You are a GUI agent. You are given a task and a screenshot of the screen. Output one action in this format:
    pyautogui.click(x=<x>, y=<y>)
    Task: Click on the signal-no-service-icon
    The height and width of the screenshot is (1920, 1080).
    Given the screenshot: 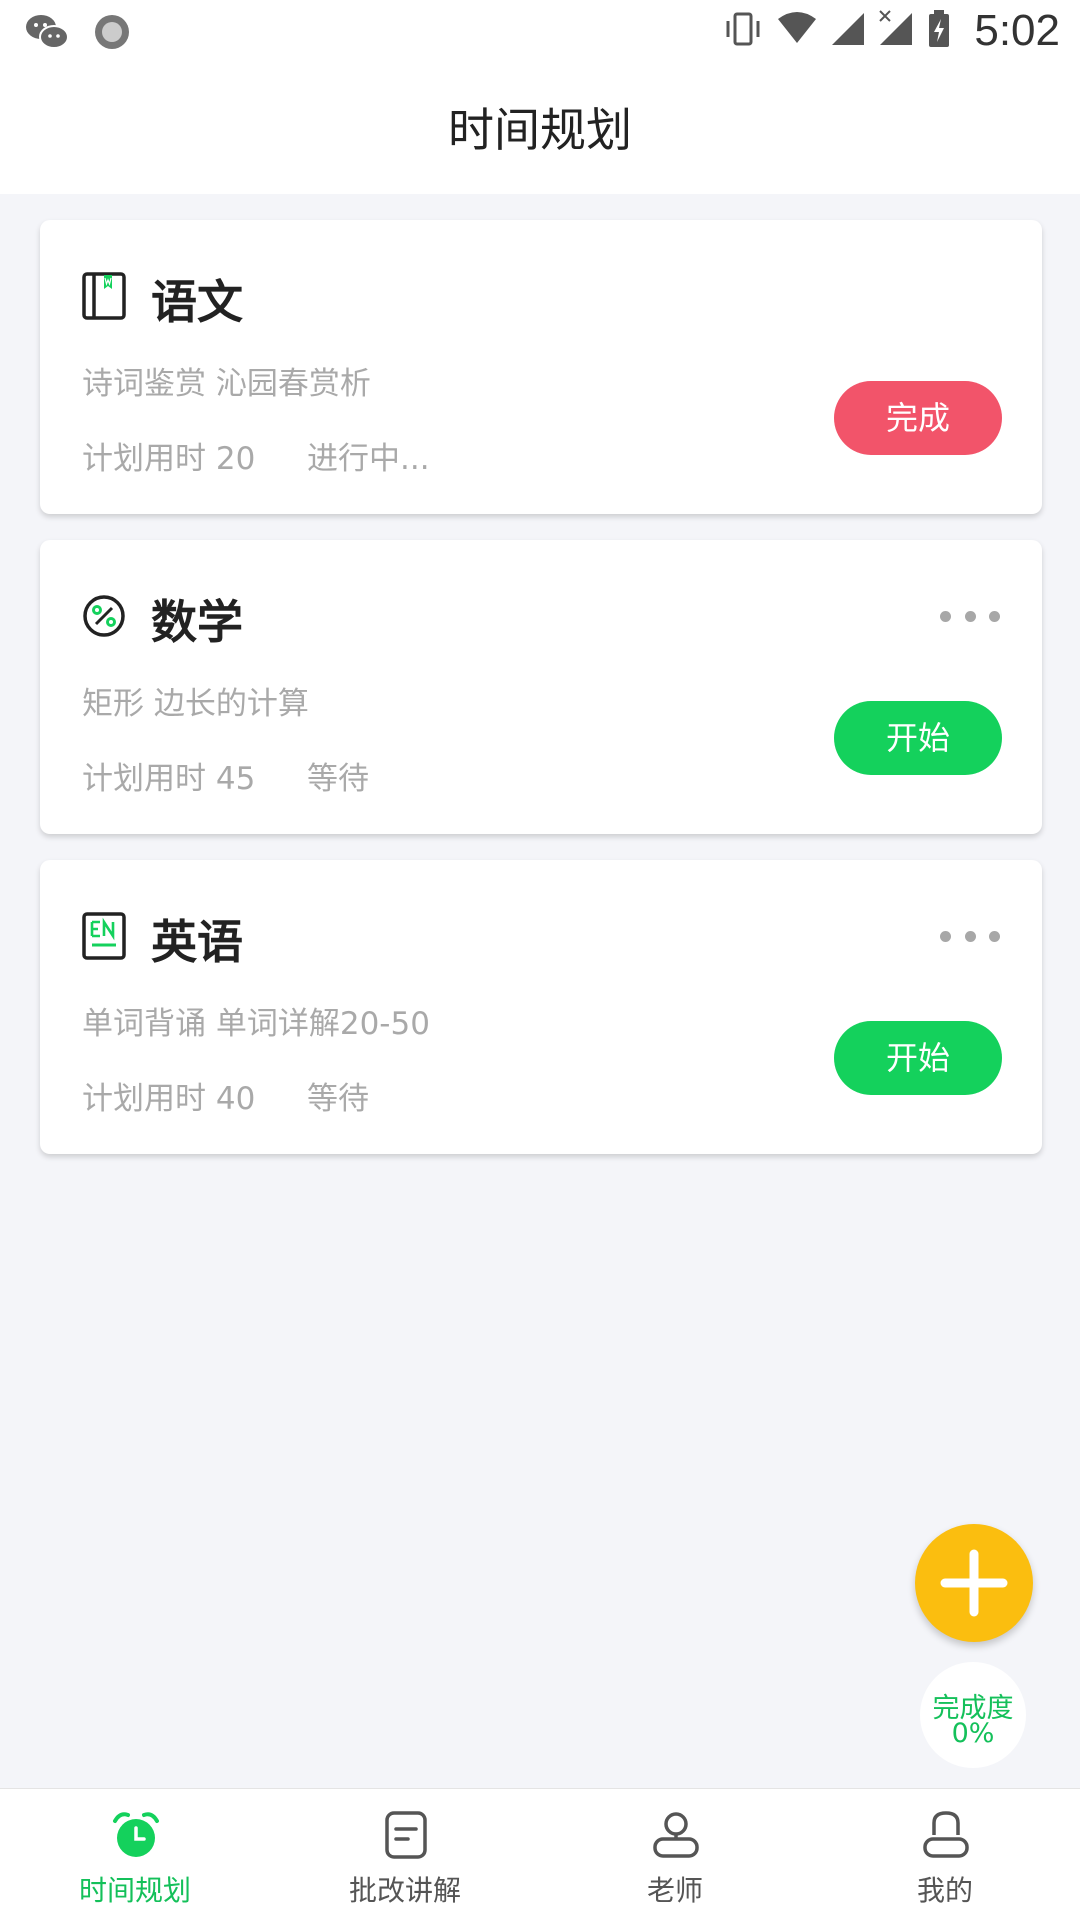 What is the action you would take?
    pyautogui.click(x=896, y=31)
    